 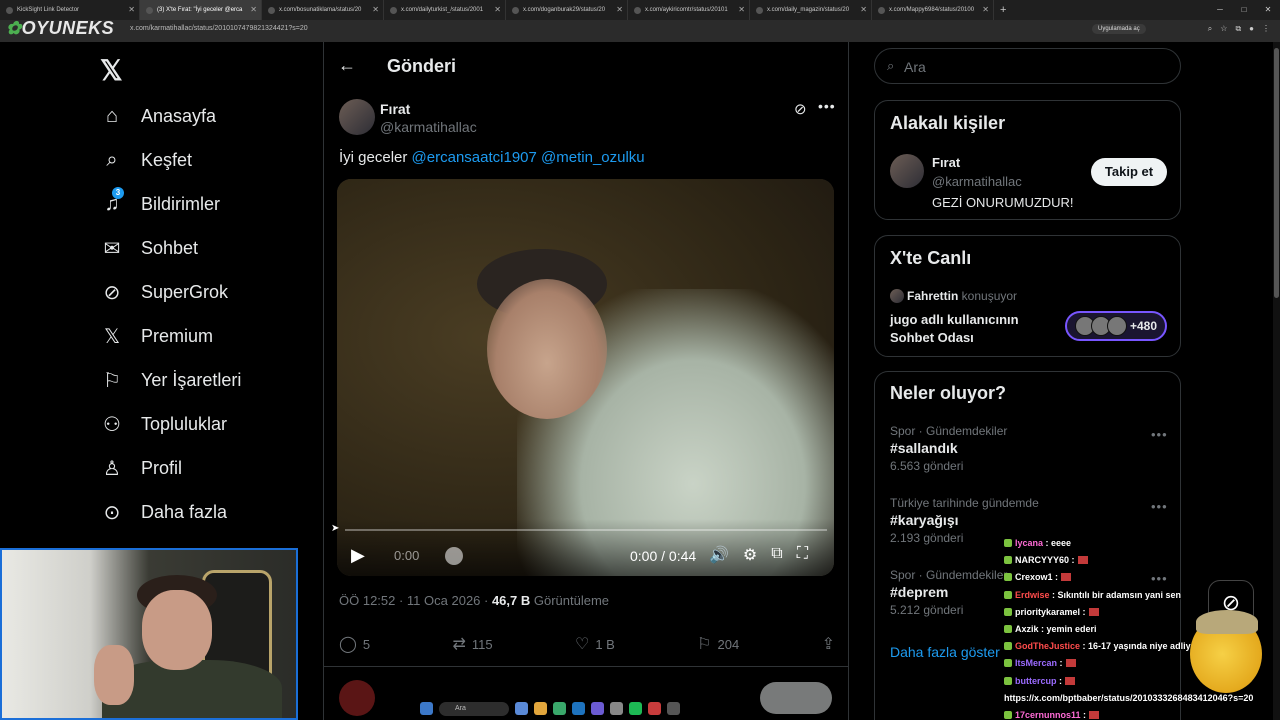 I want to click on related-name: Fırat, so click(x=946, y=162).